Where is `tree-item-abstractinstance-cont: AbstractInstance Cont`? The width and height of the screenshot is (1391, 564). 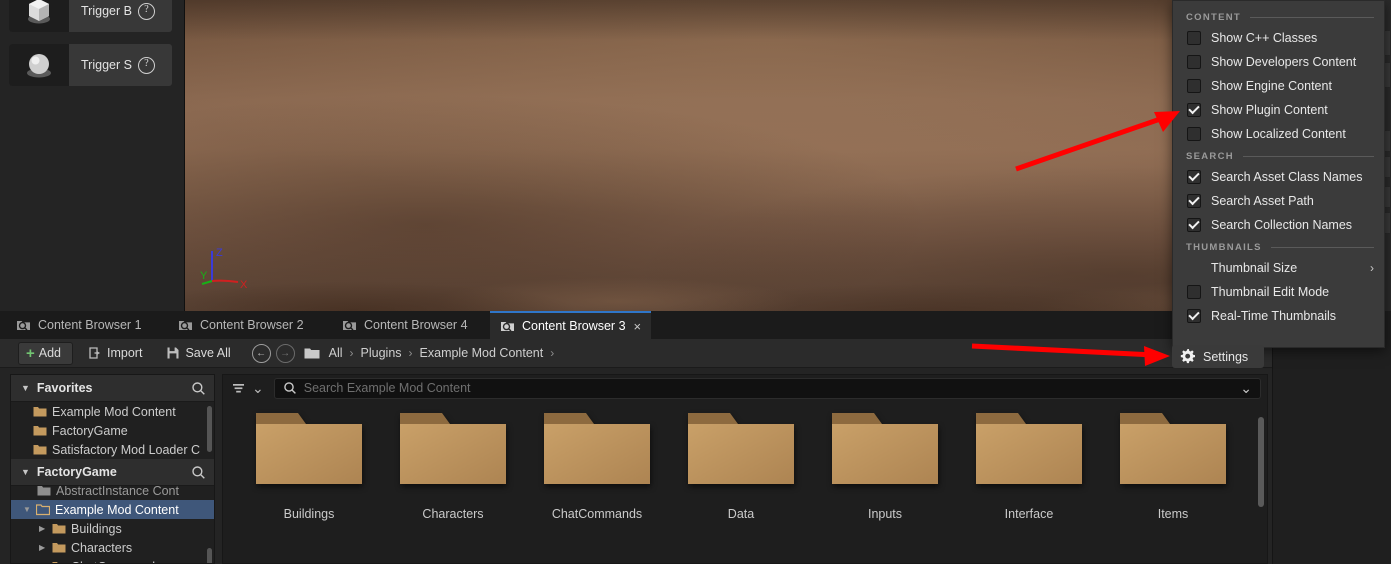
tree-item-abstractinstance-cont: AbstractInstance Cont is located at coordinates (112, 493).